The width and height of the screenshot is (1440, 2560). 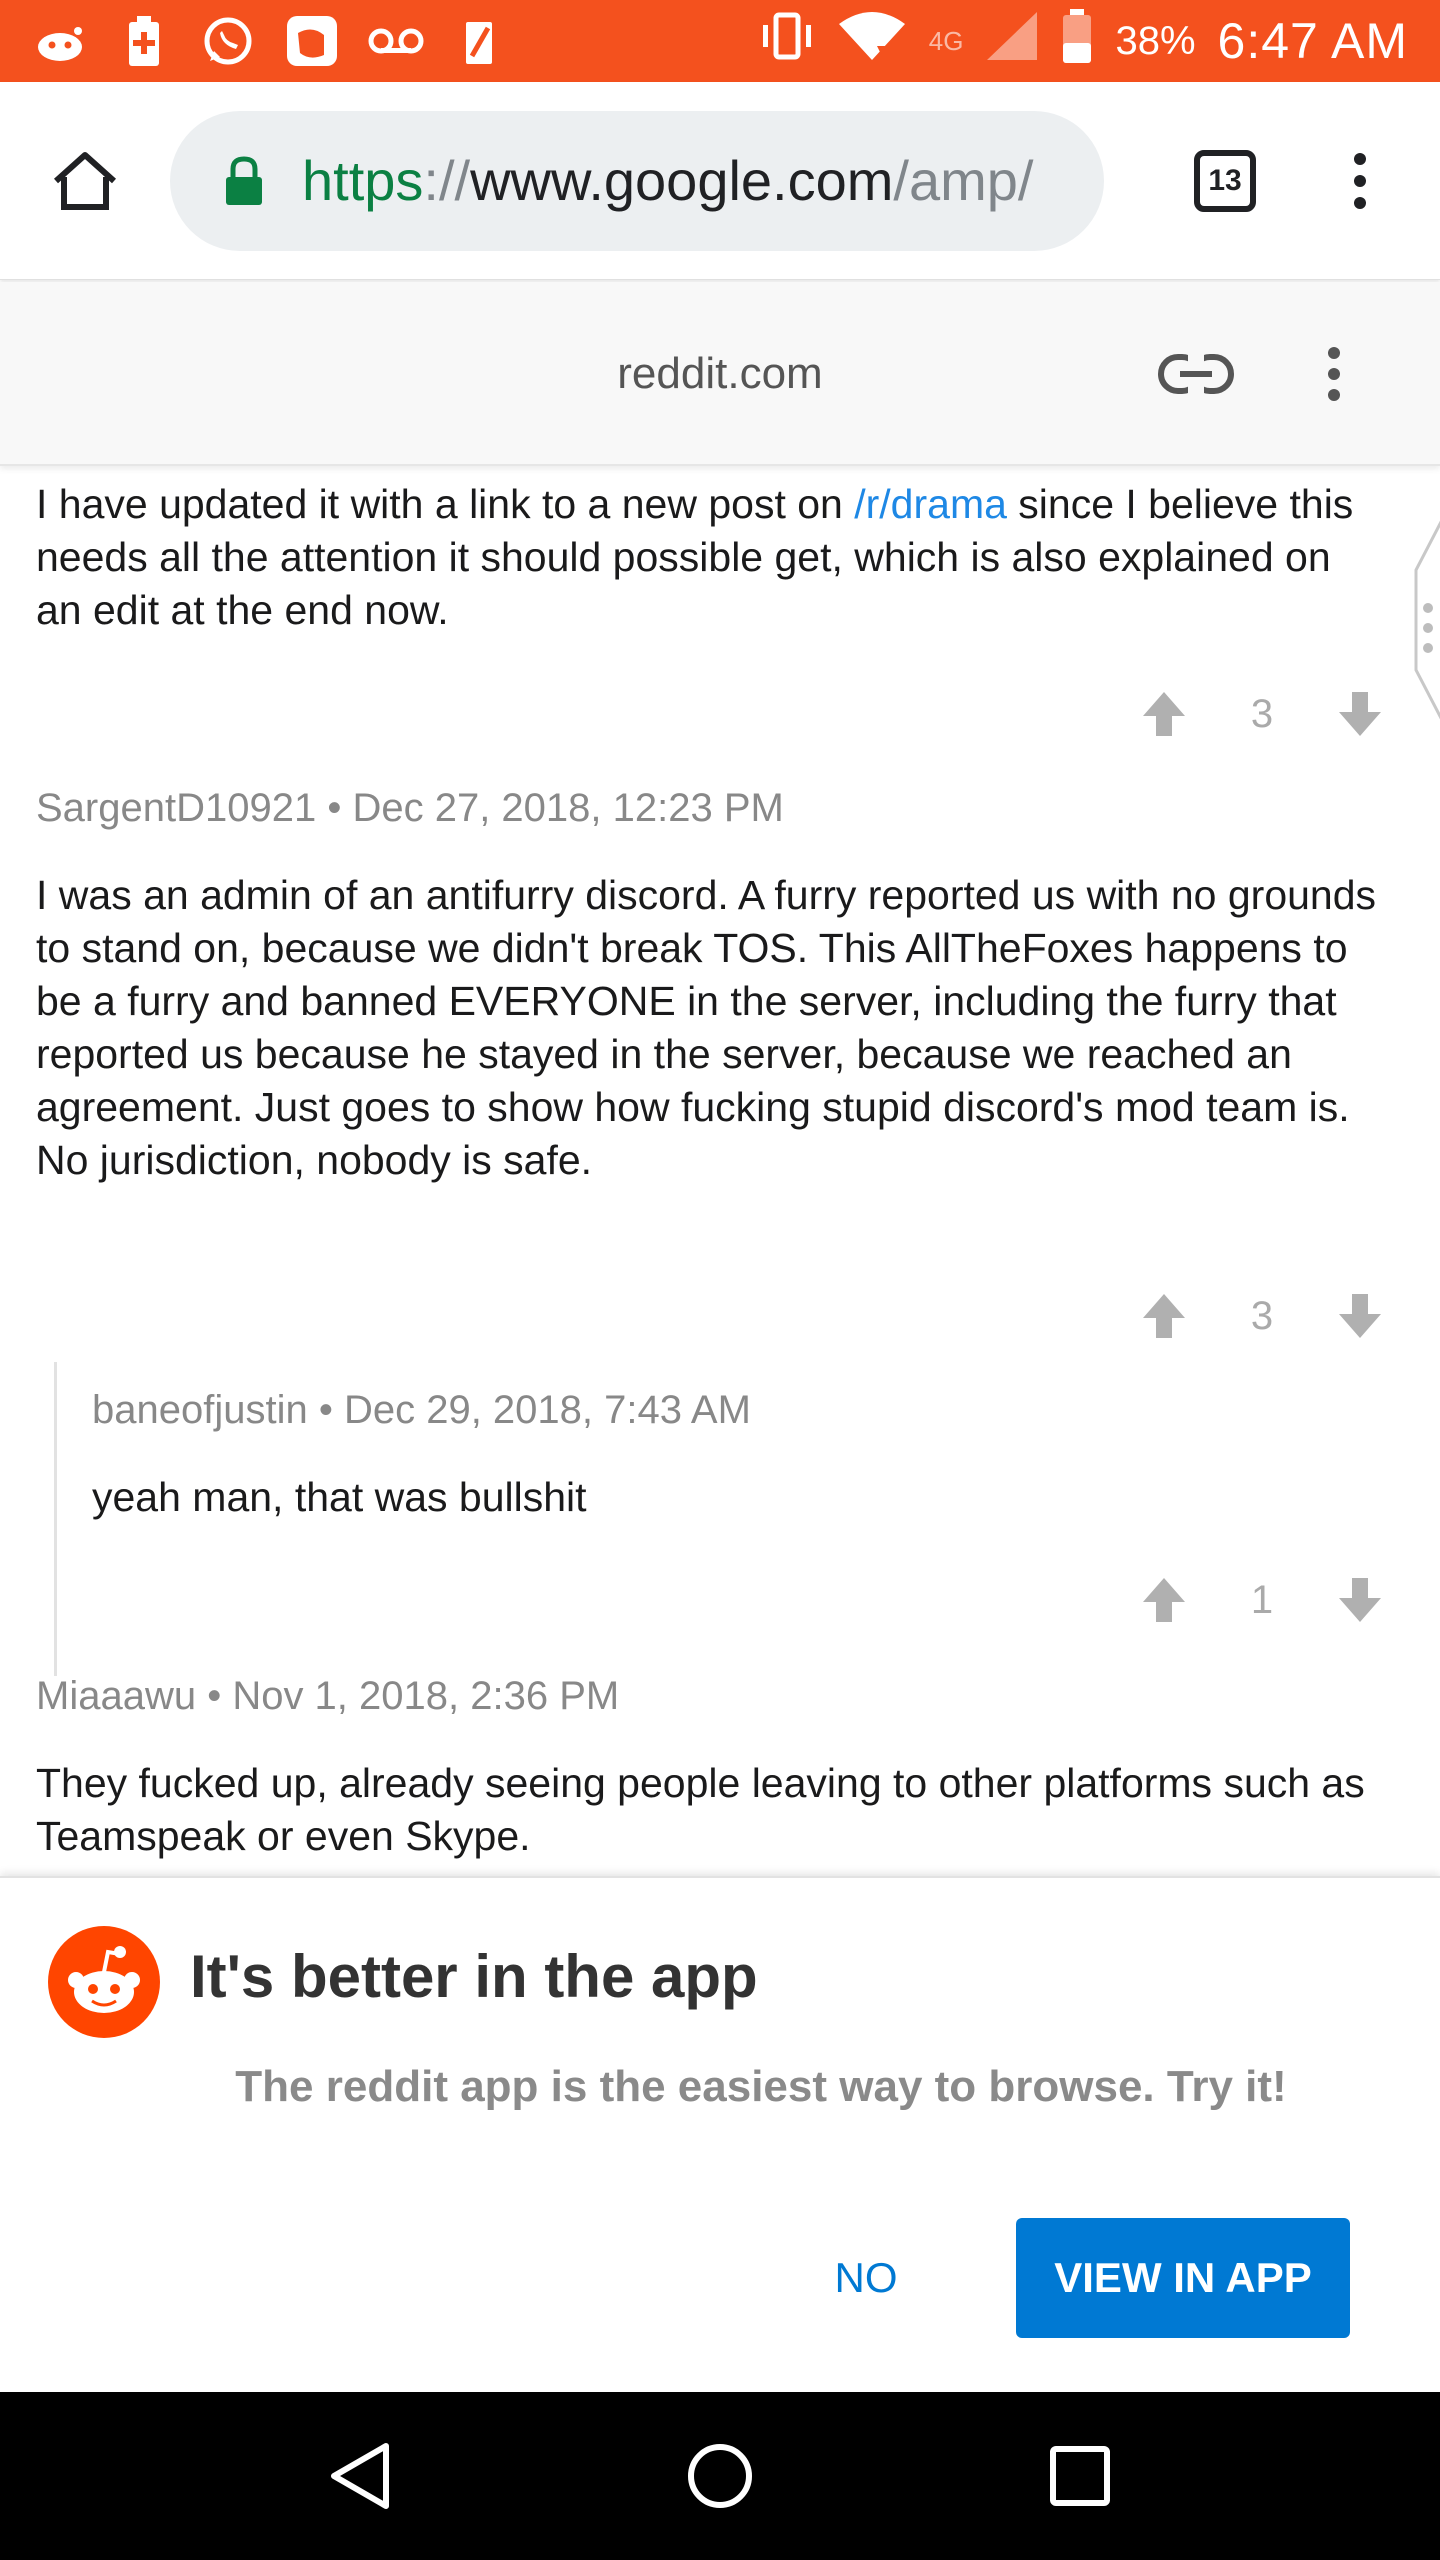 What do you see at coordinates (312, 41) in the screenshot?
I see `messenger-icon` at bounding box center [312, 41].